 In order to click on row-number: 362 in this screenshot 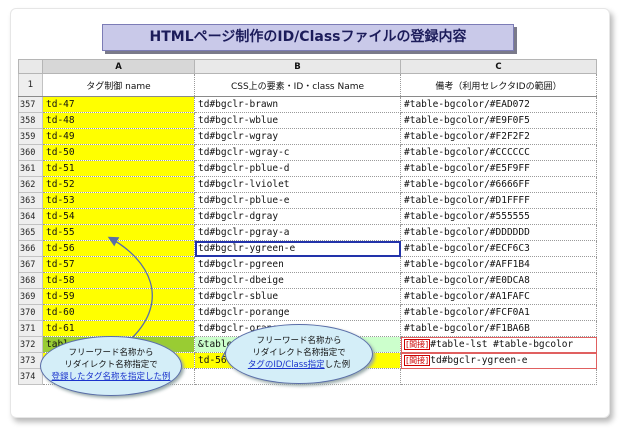, I will do `click(30, 184)`.